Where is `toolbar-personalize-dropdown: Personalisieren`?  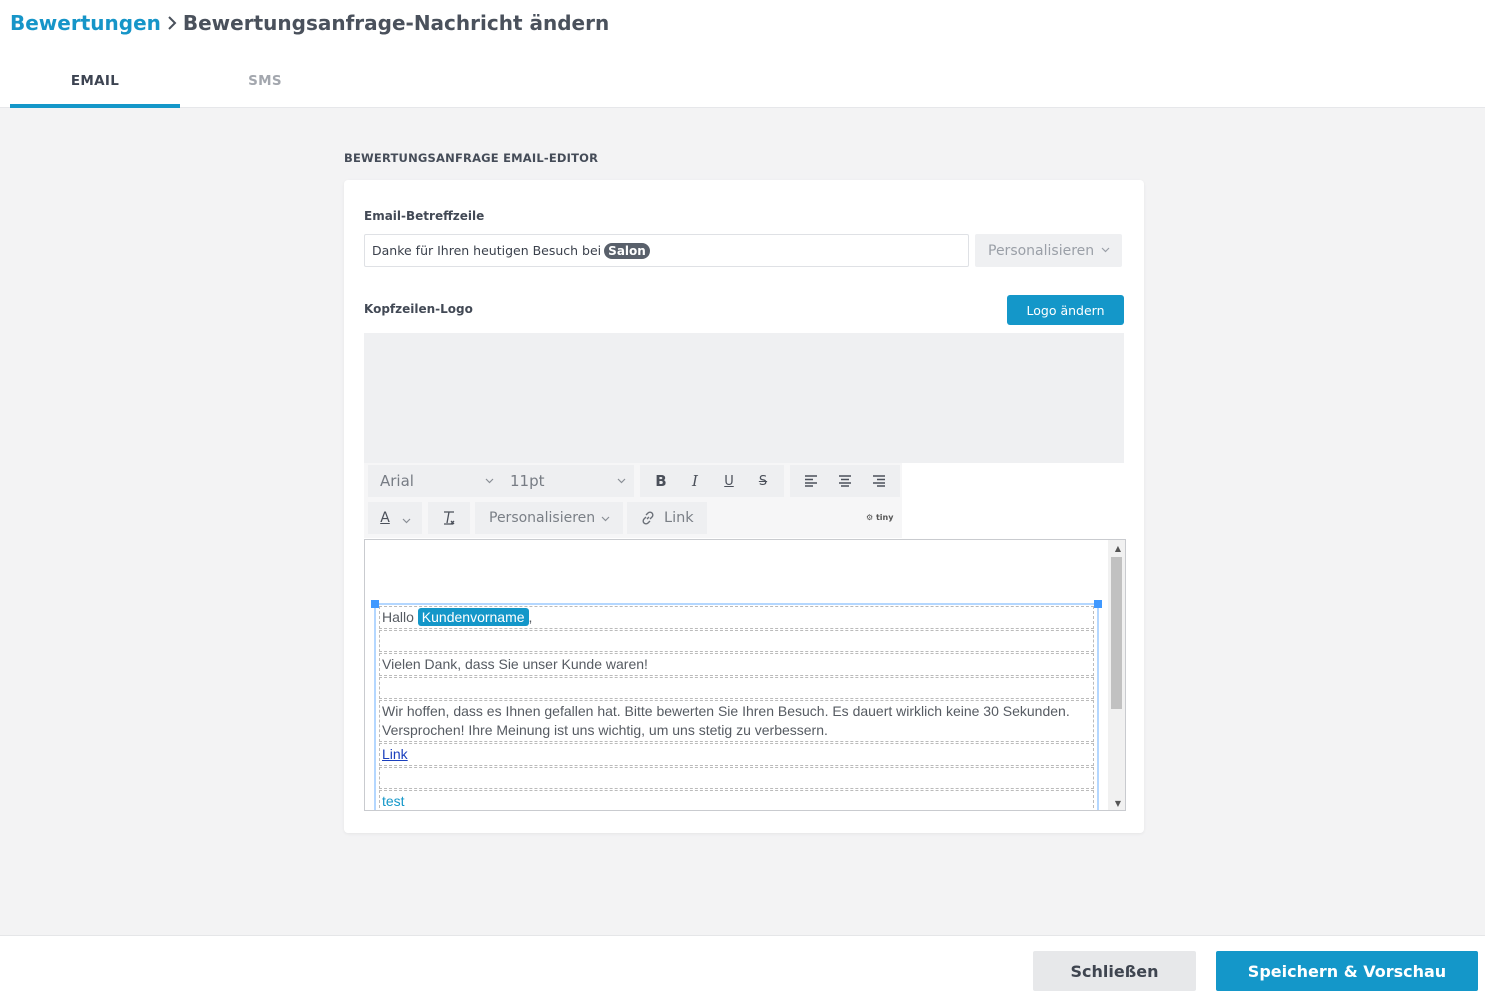 toolbar-personalize-dropdown: Personalisieren is located at coordinates (549, 518).